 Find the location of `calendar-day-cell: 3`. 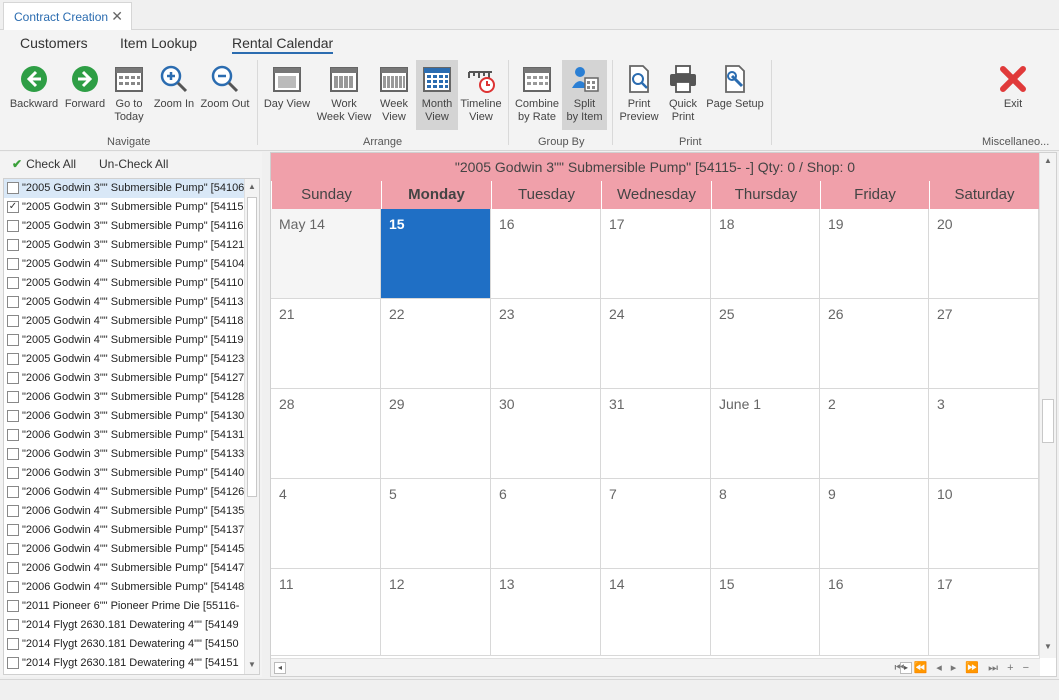

calendar-day-cell: 3 is located at coordinates (984, 434).